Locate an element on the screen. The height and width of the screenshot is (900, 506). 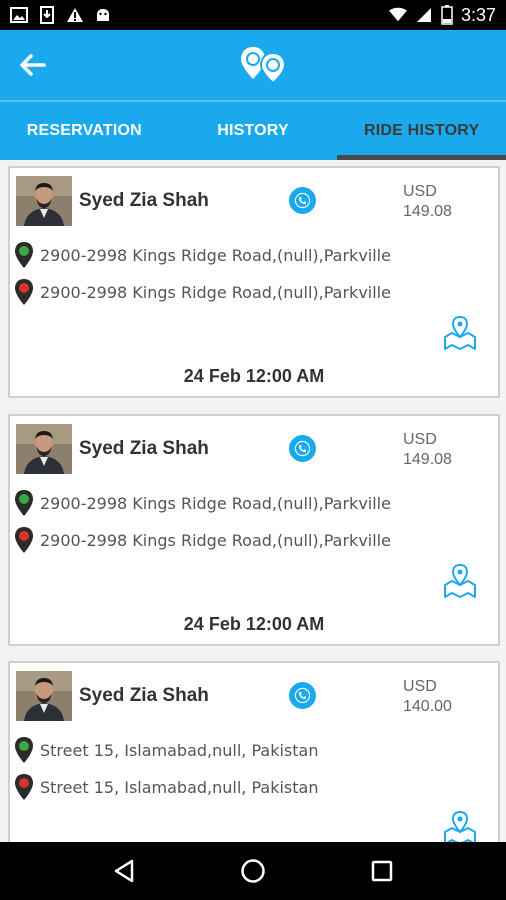
tab-reservation: RESERVATION is located at coordinates (84, 131).